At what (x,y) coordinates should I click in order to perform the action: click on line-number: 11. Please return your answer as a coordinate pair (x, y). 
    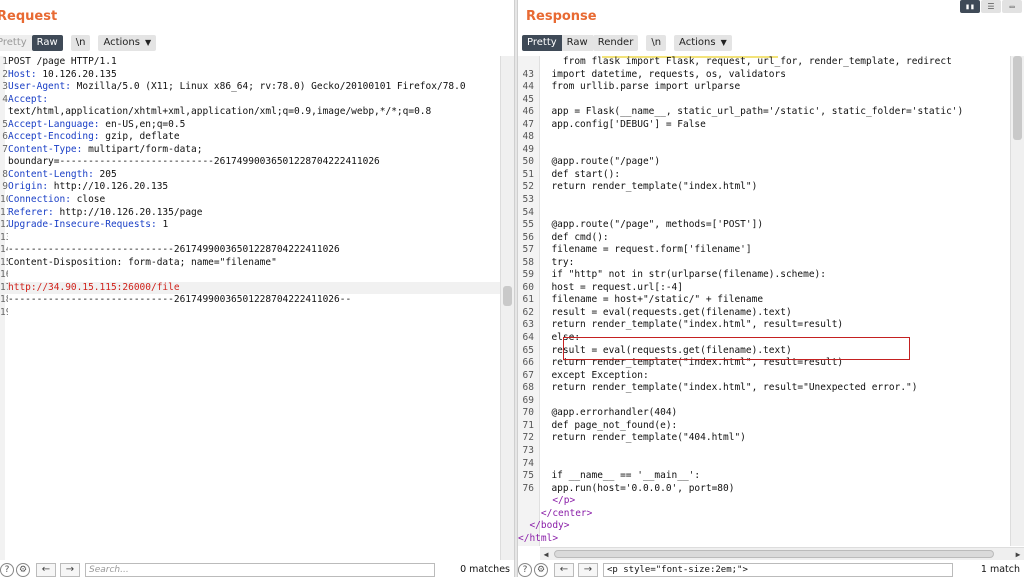
    Looking at the image, I should click on (4, 212).